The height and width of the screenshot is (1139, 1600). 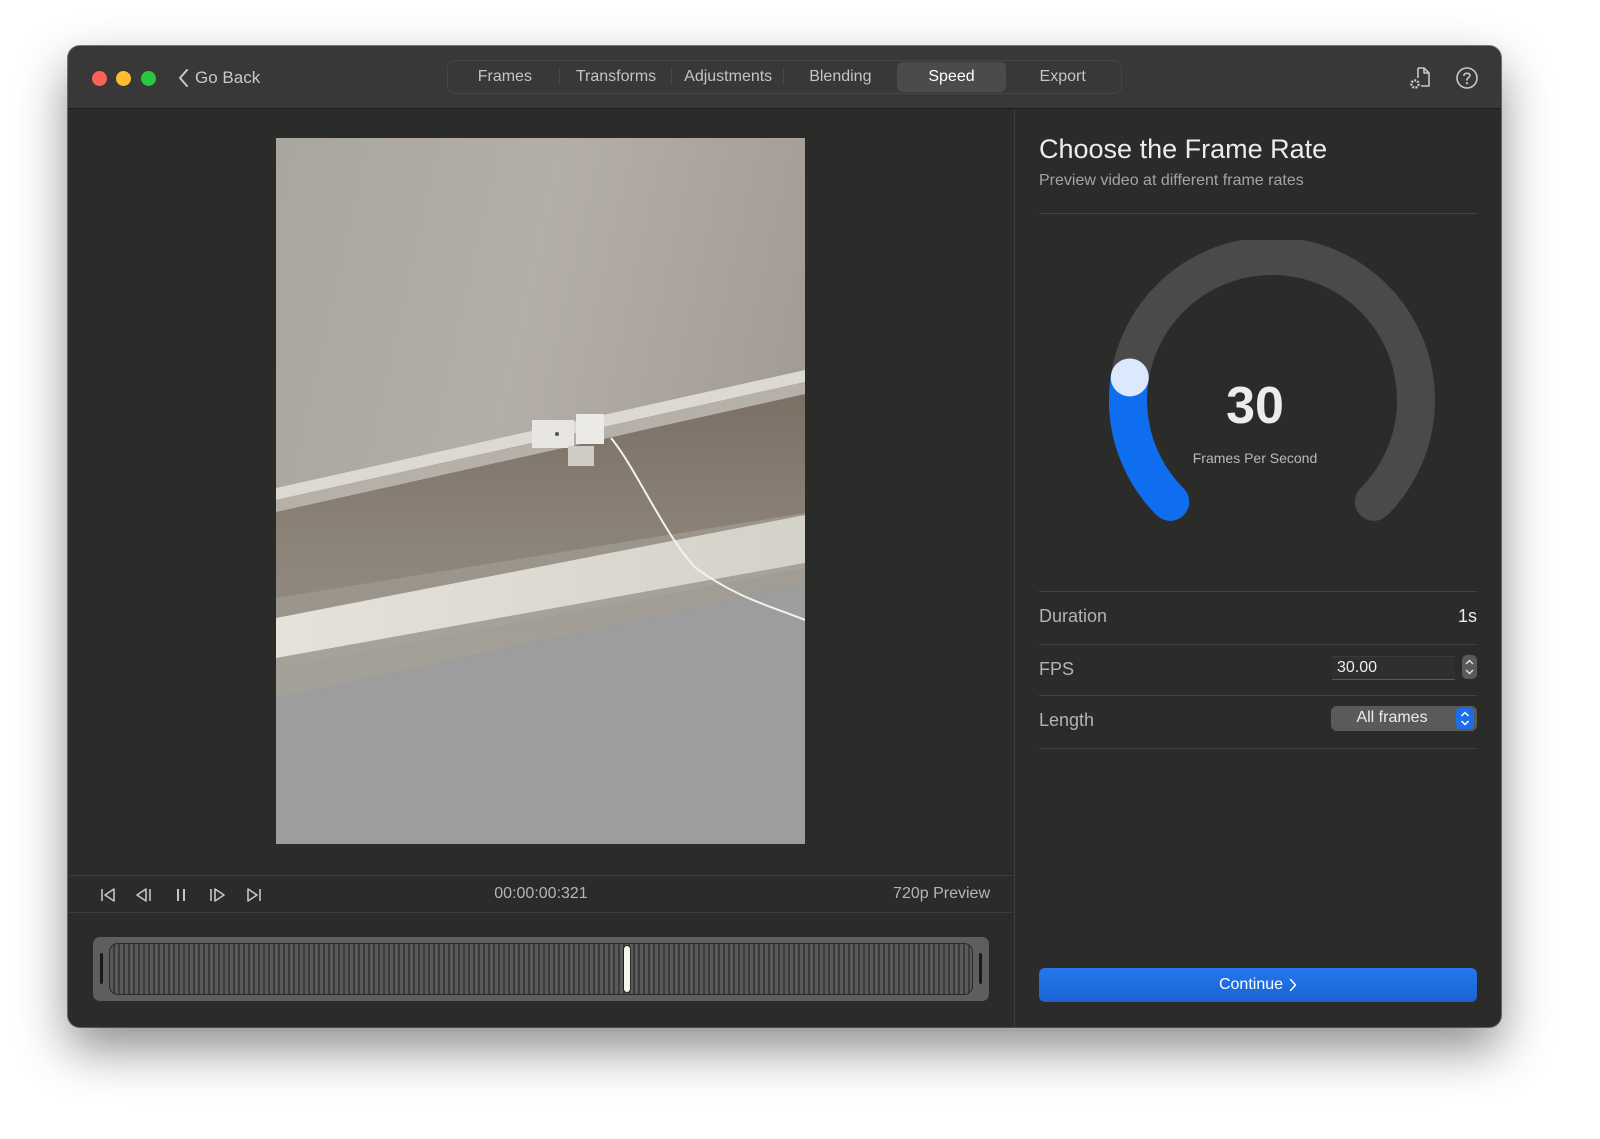 I want to click on tab-label: Adjustments, so click(x=728, y=76).